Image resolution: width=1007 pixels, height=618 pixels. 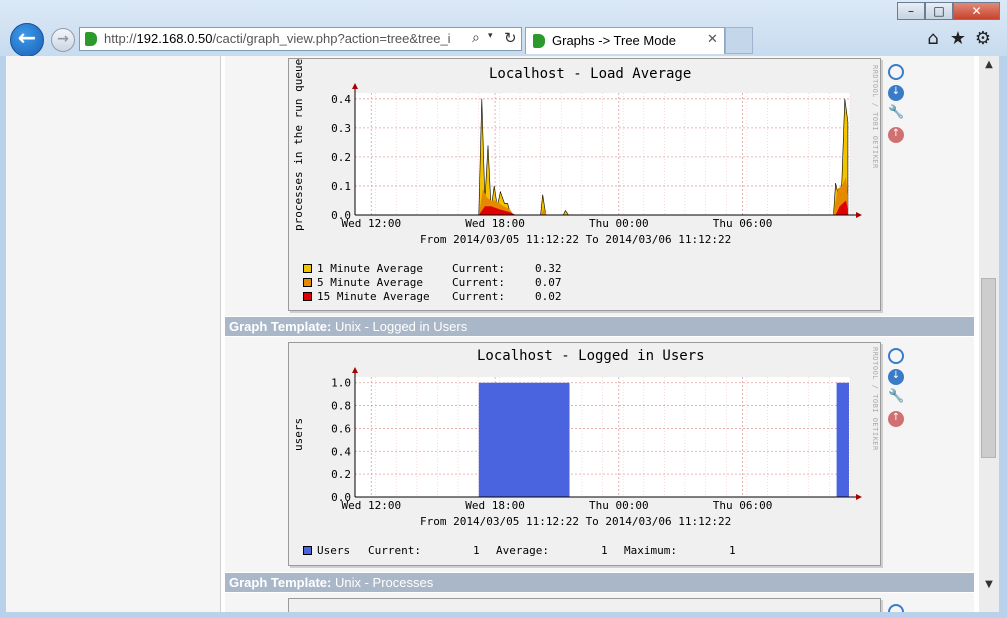 What do you see at coordinates (490, 36) in the screenshot?
I see `dropdown-arrow-icon: ▾` at bounding box center [490, 36].